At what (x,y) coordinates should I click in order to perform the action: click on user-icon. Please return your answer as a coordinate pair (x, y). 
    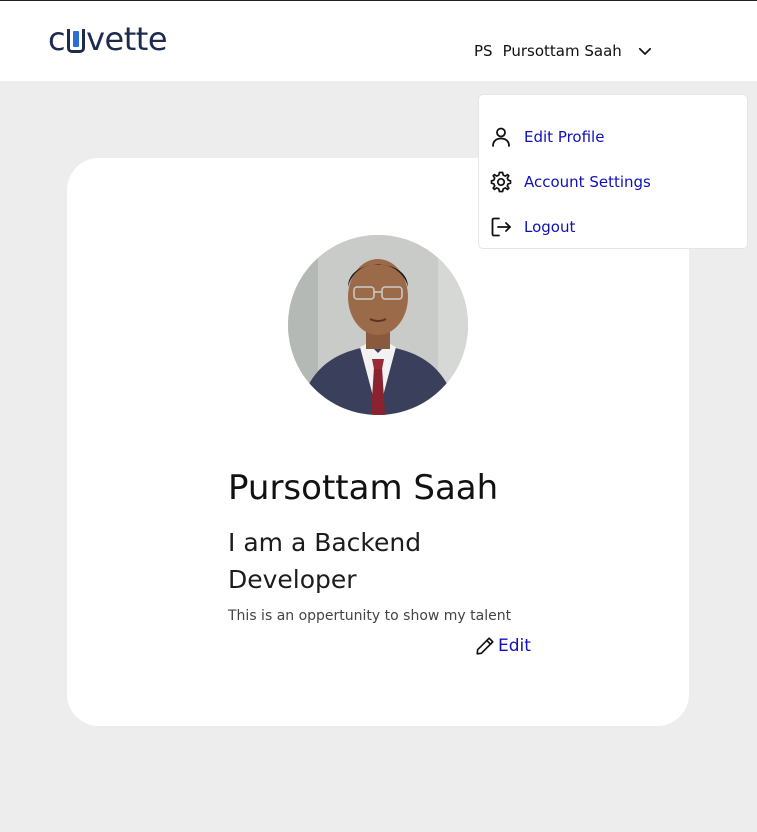
    Looking at the image, I should click on (501, 137).